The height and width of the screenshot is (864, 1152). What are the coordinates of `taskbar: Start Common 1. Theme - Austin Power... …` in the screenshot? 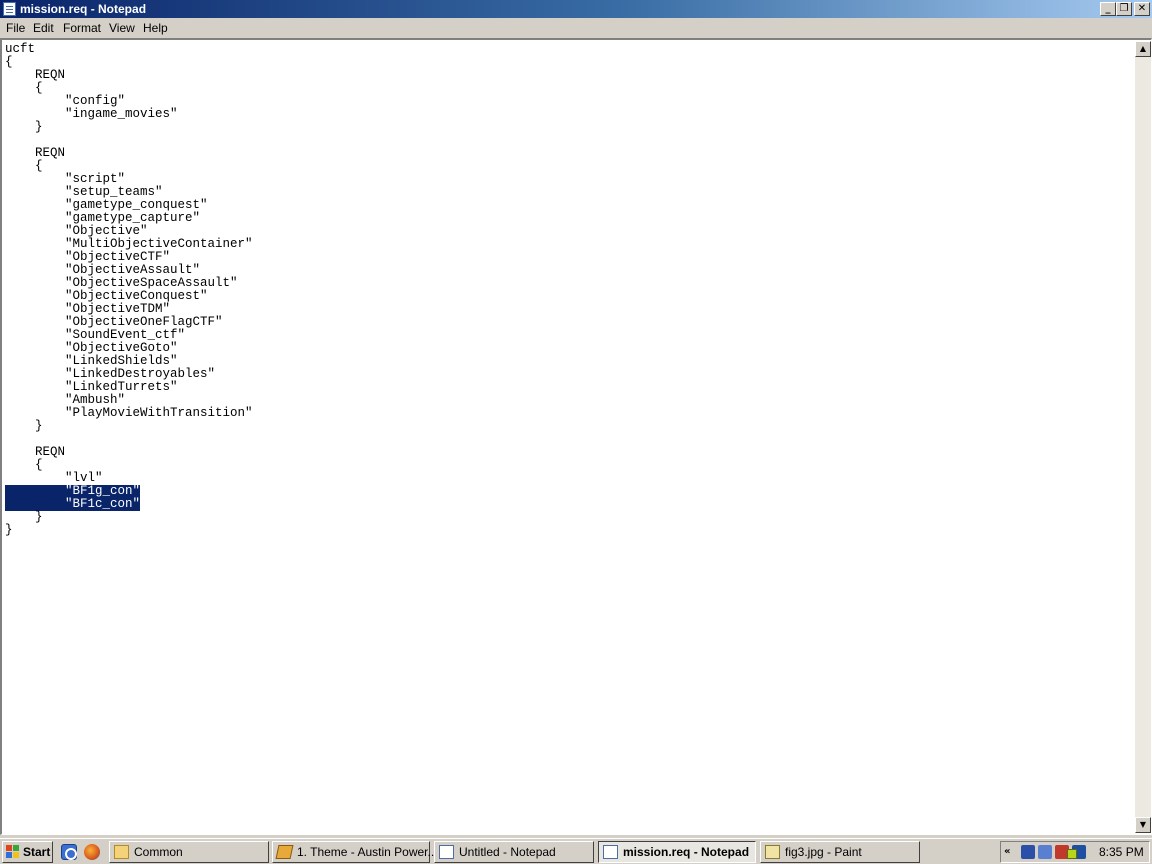 It's located at (576, 851).